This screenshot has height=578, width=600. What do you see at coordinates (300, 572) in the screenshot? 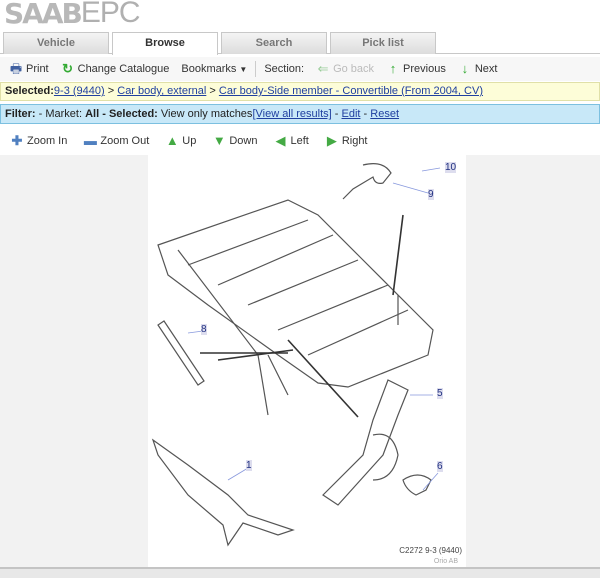
I see `horizontal-scrollbar` at bounding box center [300, 572].